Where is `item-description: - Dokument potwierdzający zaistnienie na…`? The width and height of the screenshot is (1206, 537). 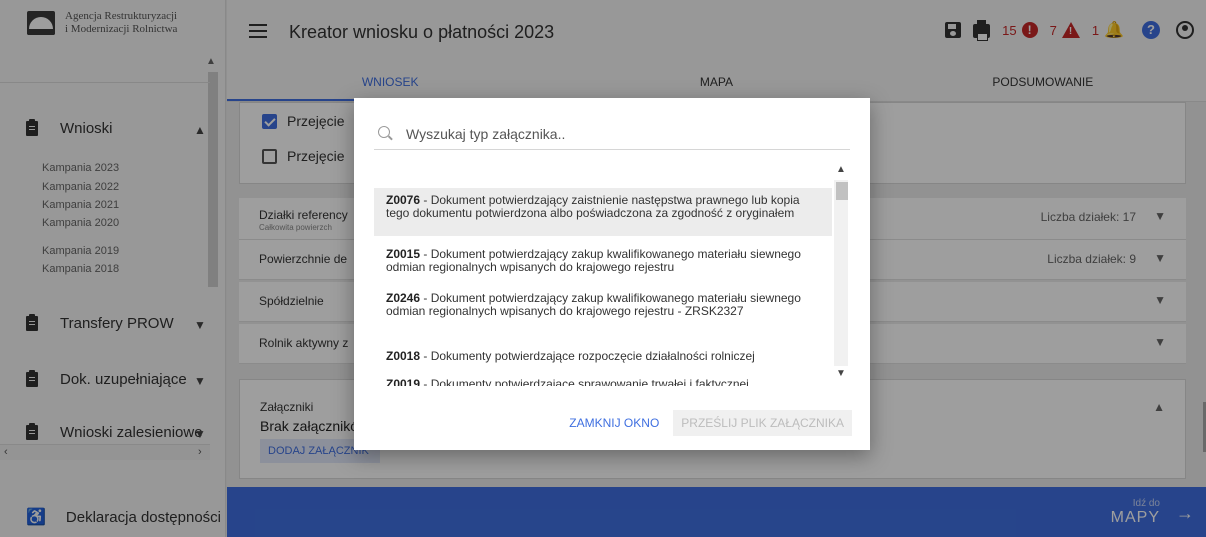 item-description: - Dokument potwierdzający zaistnienie na… is located at coordinates (593, 206).